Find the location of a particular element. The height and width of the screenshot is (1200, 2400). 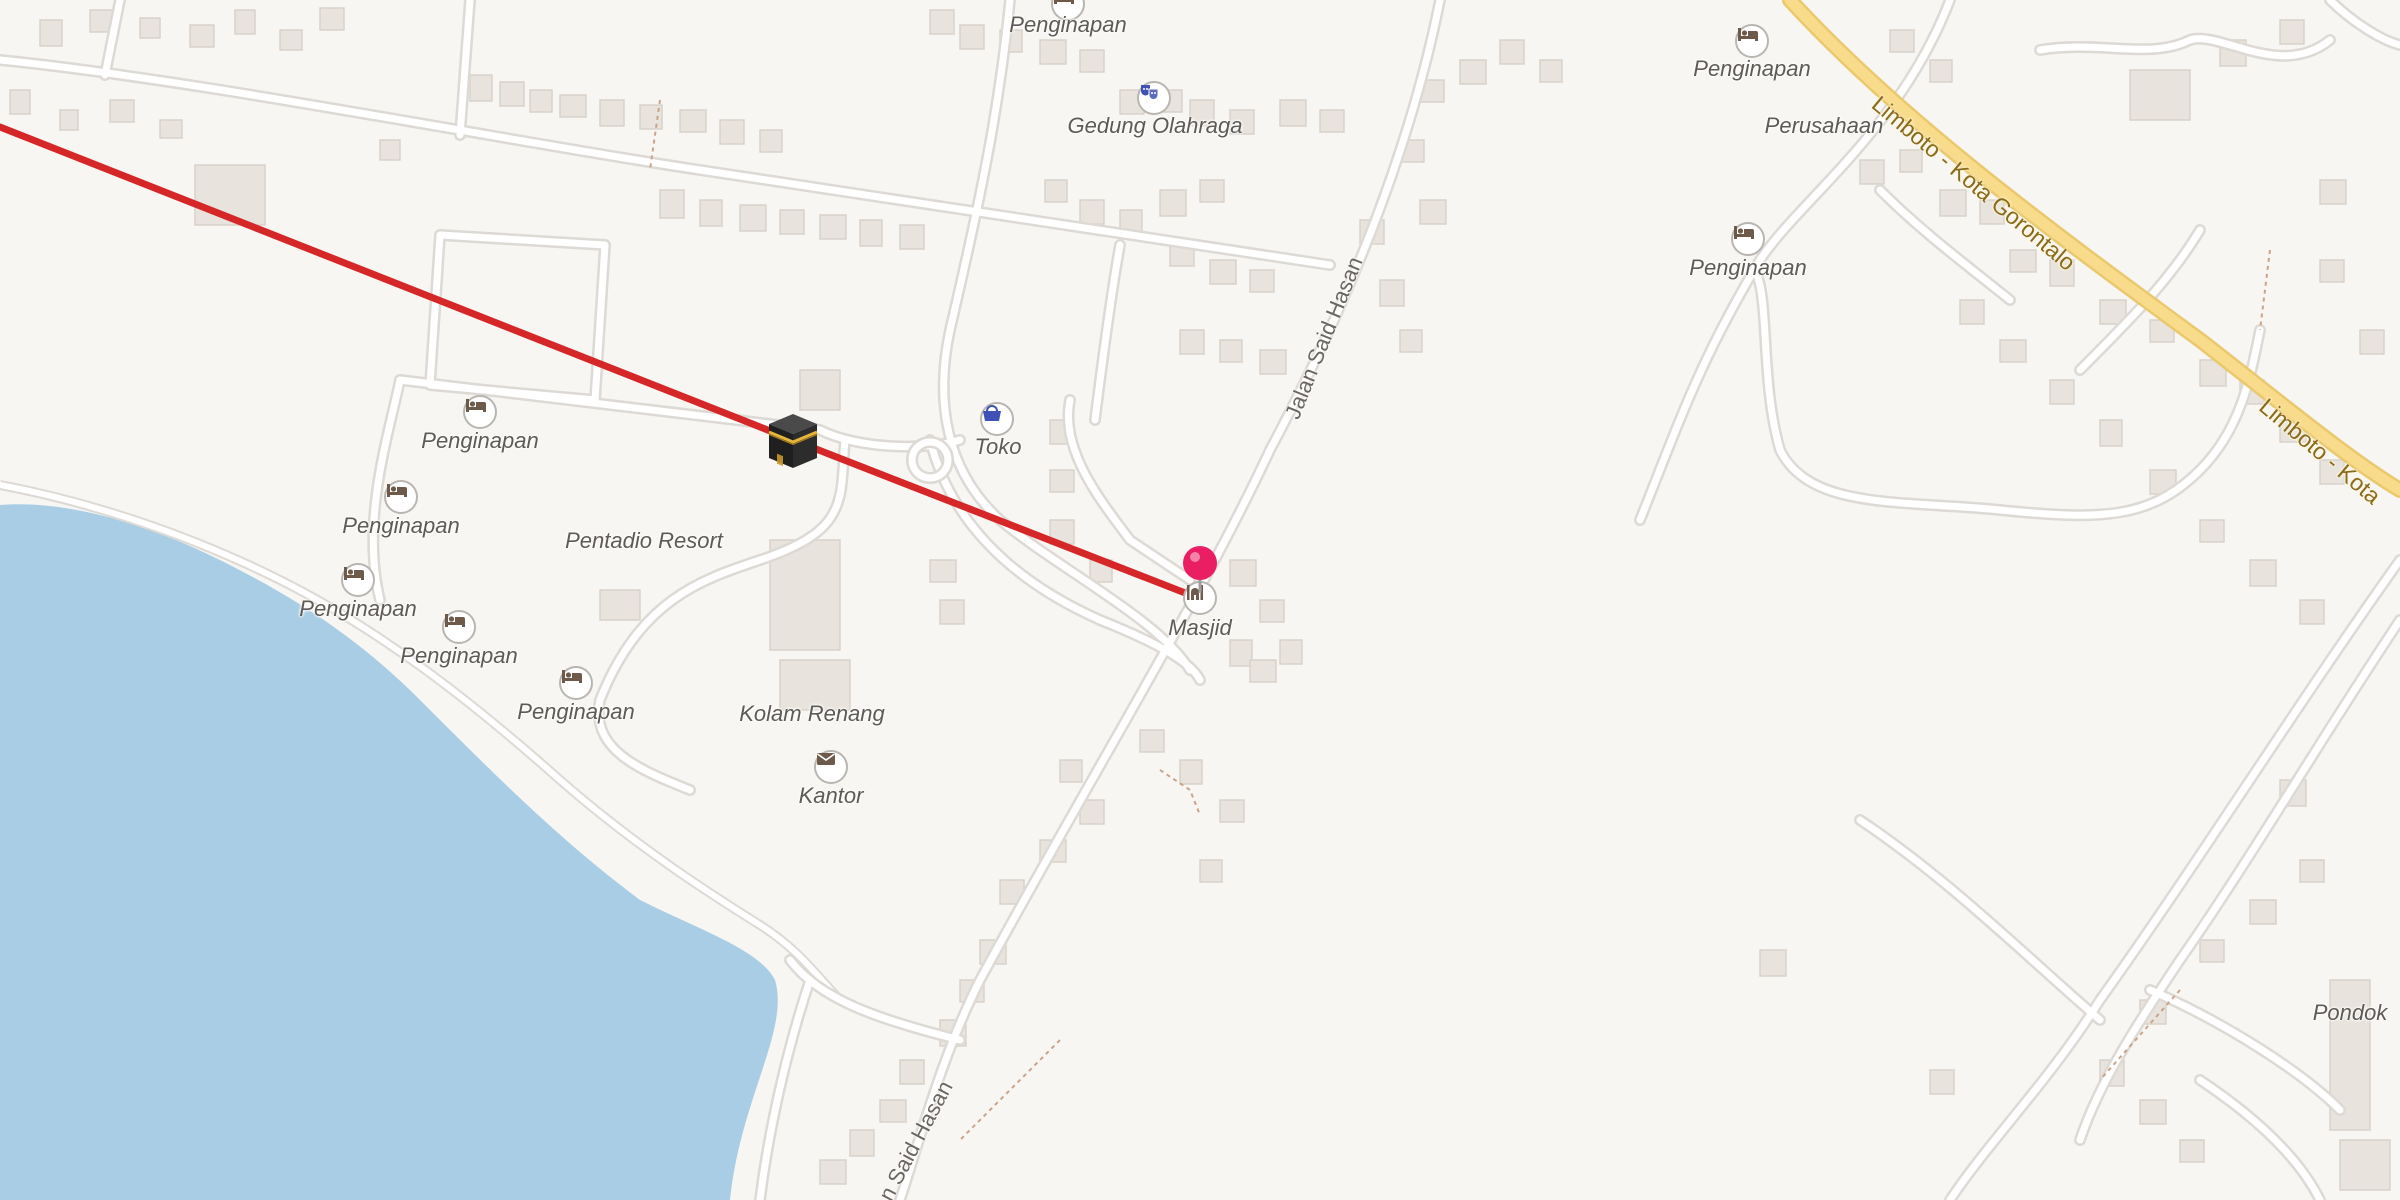

poi-toko is located at coordinates (997, 419).